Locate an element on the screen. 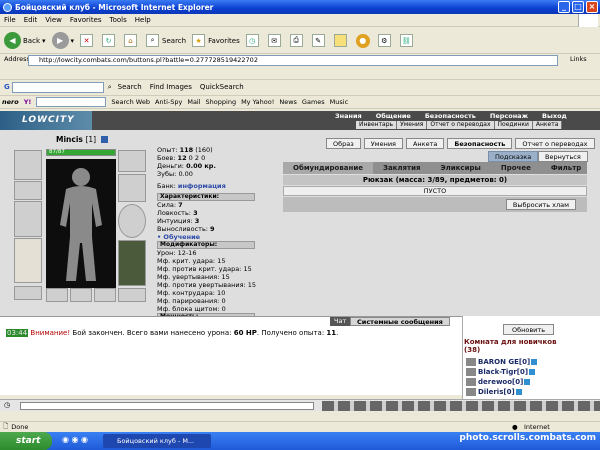 The height and width of the screenshot is (450, 600). weapon-slot is located at coordinates (28, 219).